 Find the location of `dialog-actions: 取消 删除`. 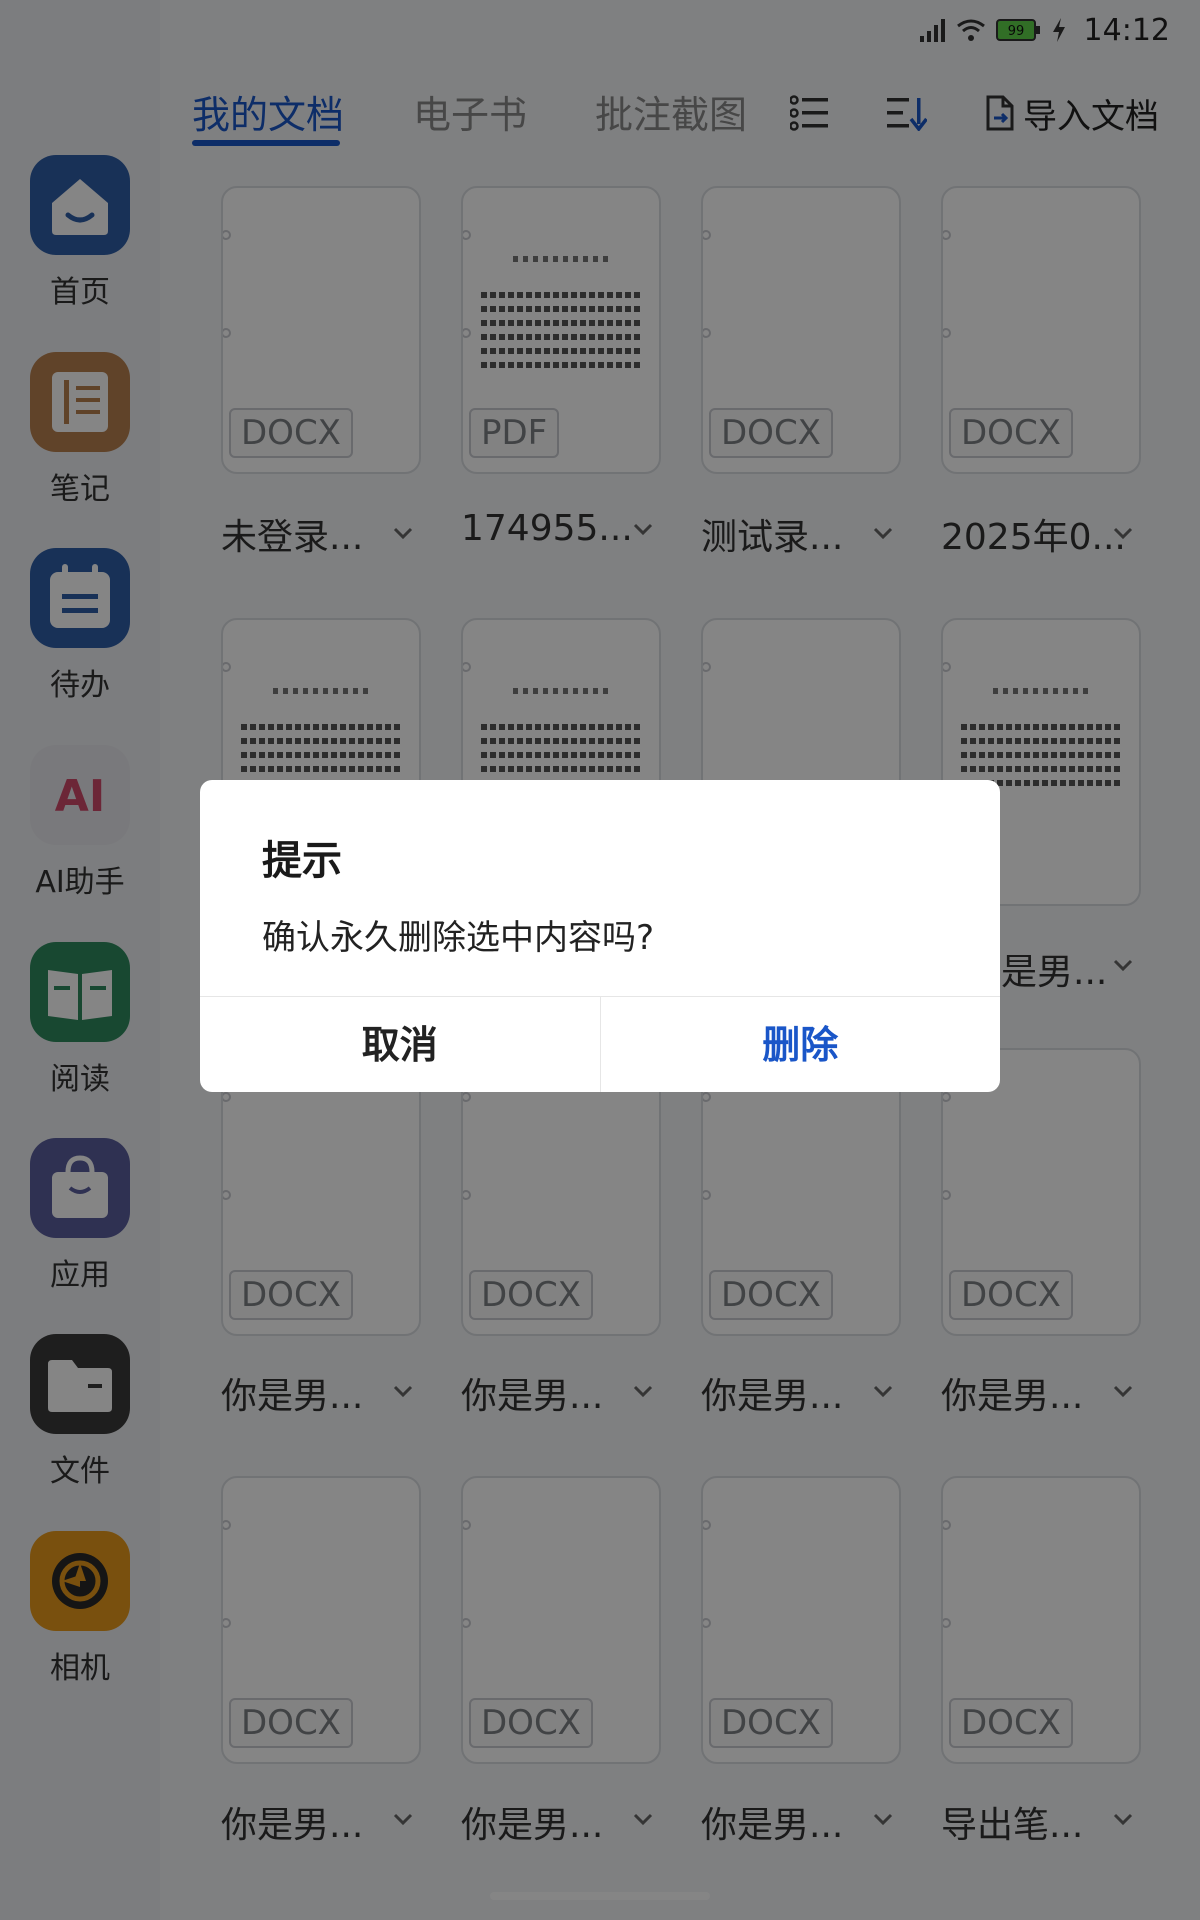

dialog-actions: 取消 删除 is located at coordinates (600, 1044).